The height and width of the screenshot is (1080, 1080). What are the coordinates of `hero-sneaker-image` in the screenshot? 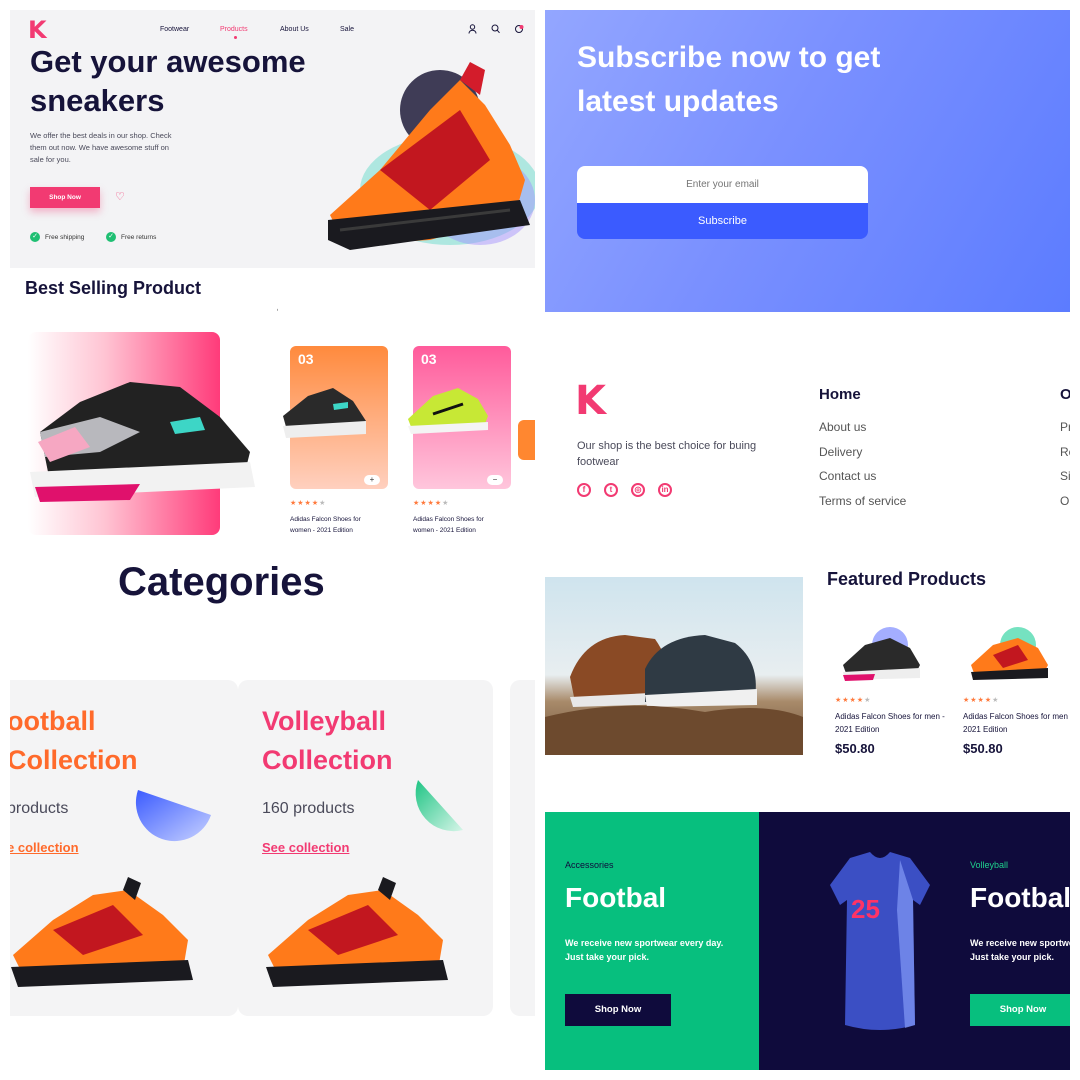 It's located at (431, 156).